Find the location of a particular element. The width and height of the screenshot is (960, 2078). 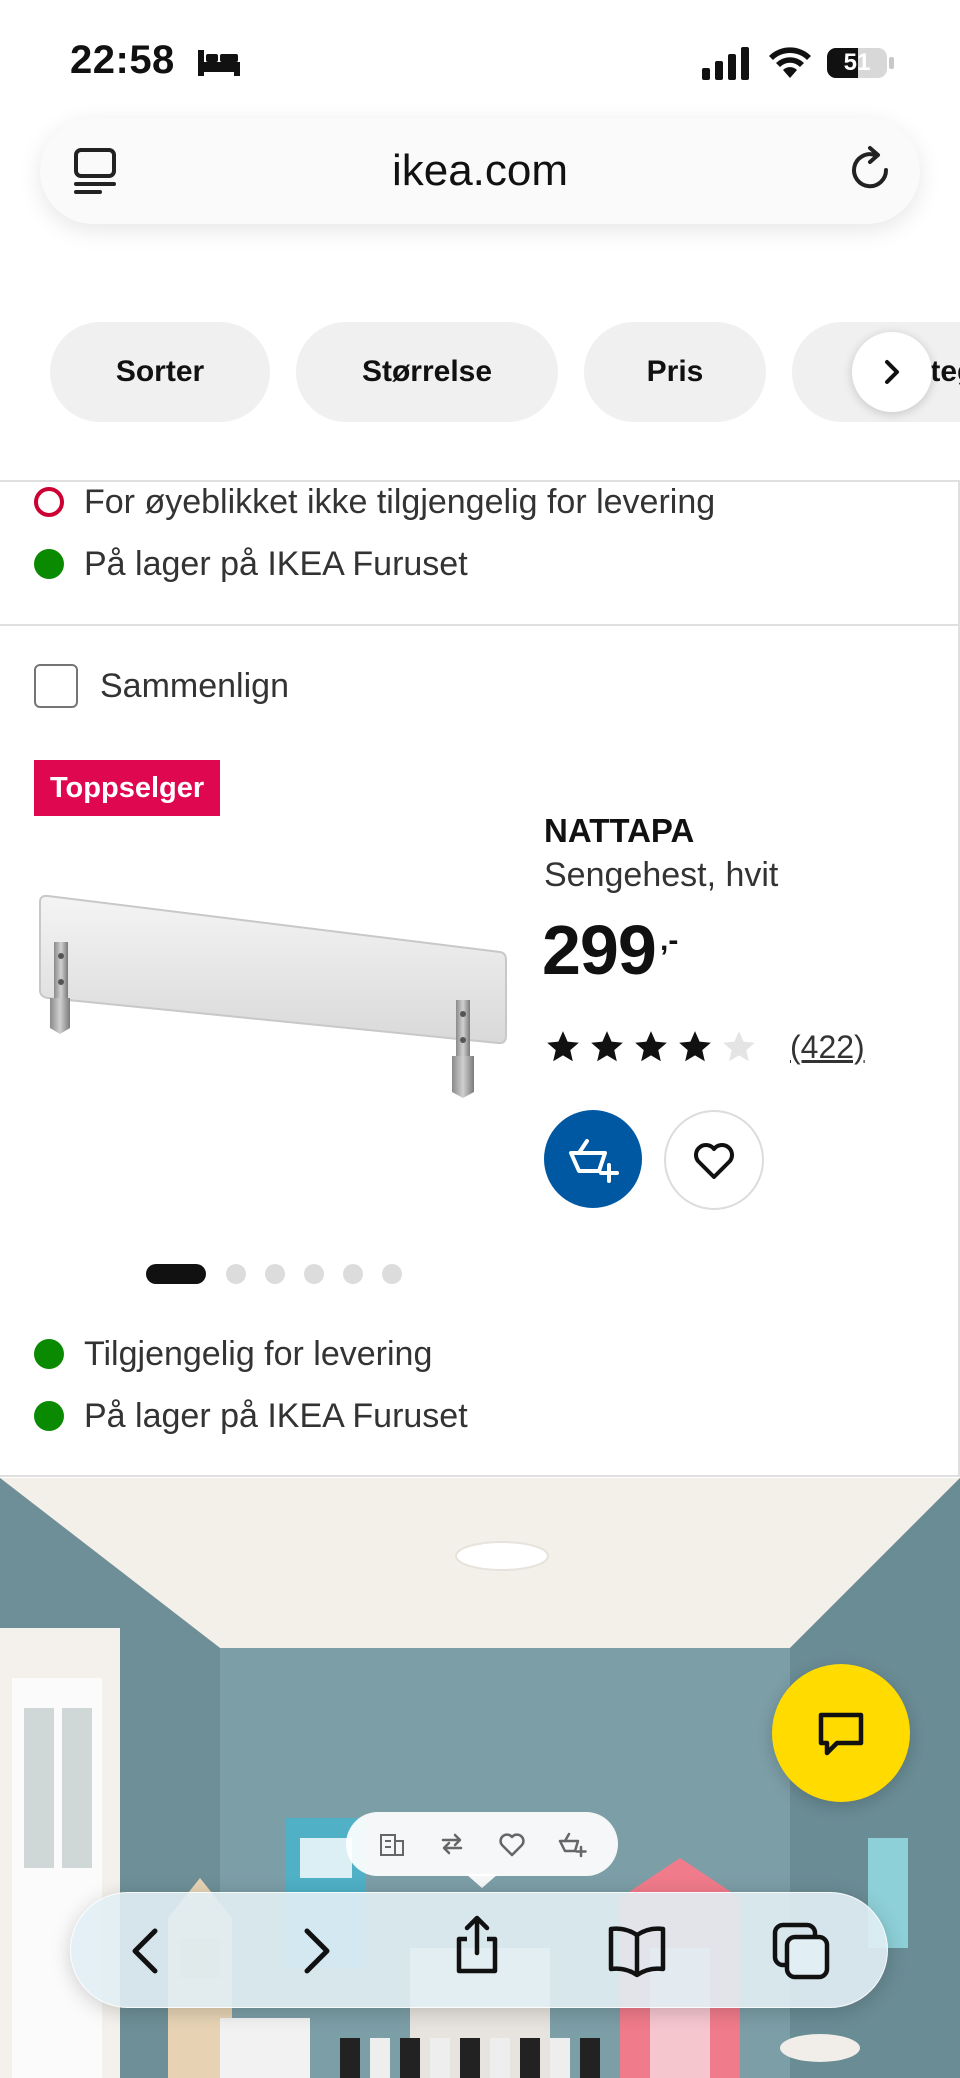

filter-row: Sorter Størrelse Pris Kategori is located at coordinates (480, 372).